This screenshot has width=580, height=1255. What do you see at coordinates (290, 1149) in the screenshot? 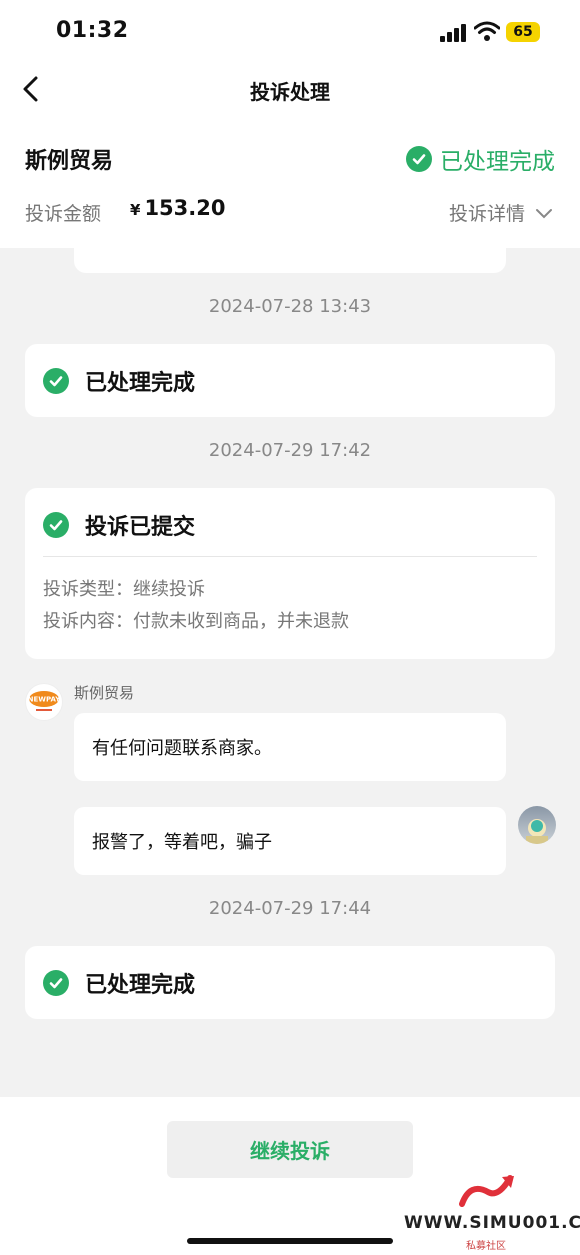
I see `continue-complaint-button: 继续投诉` at bounding box center [290, 1149].